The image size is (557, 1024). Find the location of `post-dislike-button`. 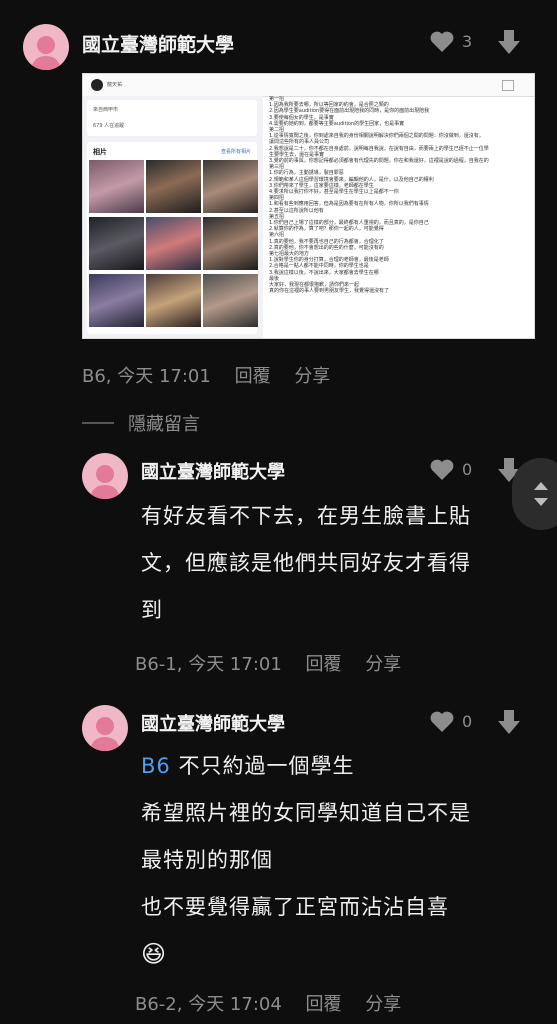

post-dislike-button is located at coordinates (509, 44).